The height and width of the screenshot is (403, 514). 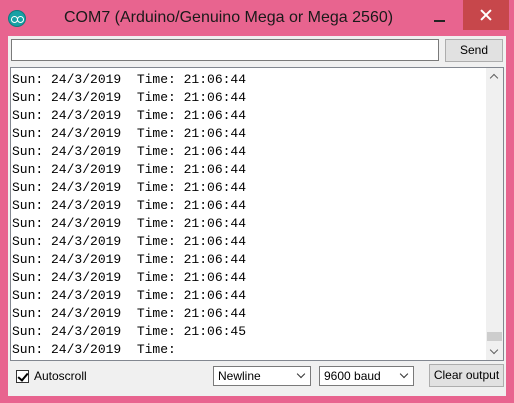 What do you see at coordinates (494, 214) in the screenshot?
I see `vertical-scrollbar` at bounding box center [494, 214].